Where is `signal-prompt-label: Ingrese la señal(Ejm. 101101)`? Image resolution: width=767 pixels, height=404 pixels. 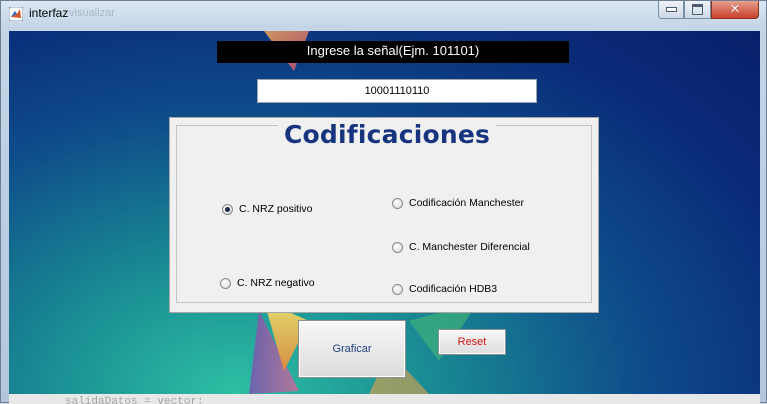
signal-prompt-label: Ingrese la señal(Ejm. 101101) is located at coordinates (393, 52).